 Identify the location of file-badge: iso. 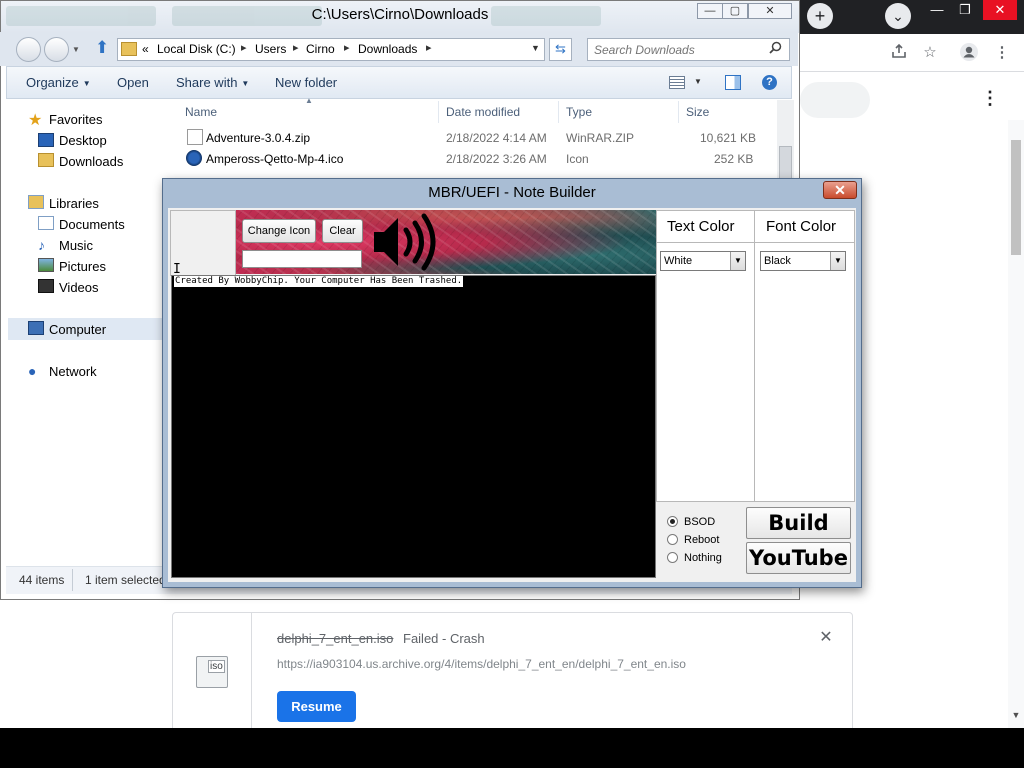
(216, 666).